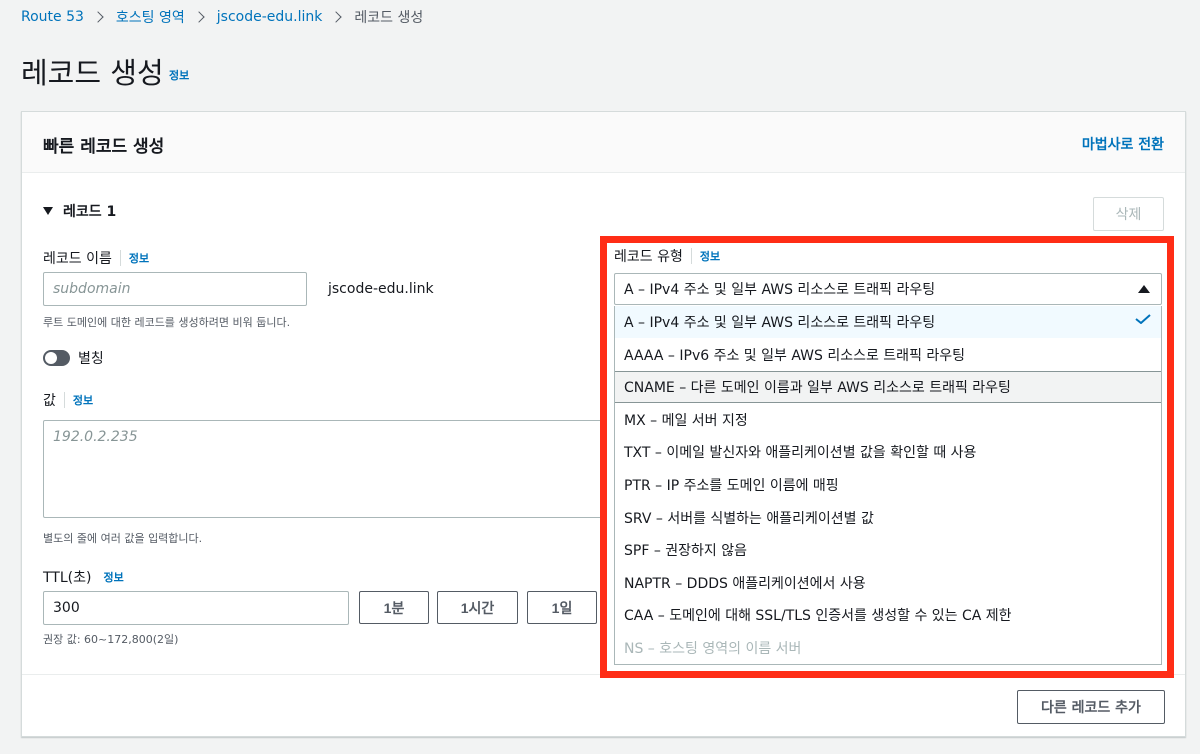  I want to click on toggle-knob, so click(51, 358).